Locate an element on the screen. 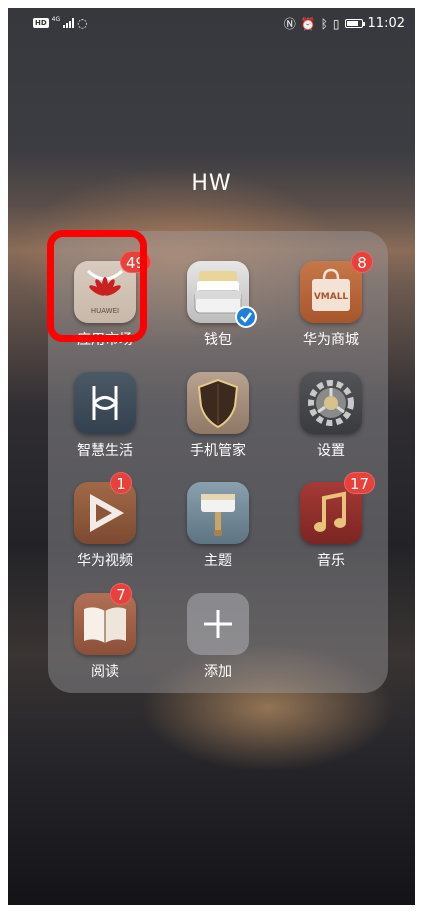 This screenshot has height=912, width=423. app-smart-life: 智慧生活 is located at coordinates (105, 427).